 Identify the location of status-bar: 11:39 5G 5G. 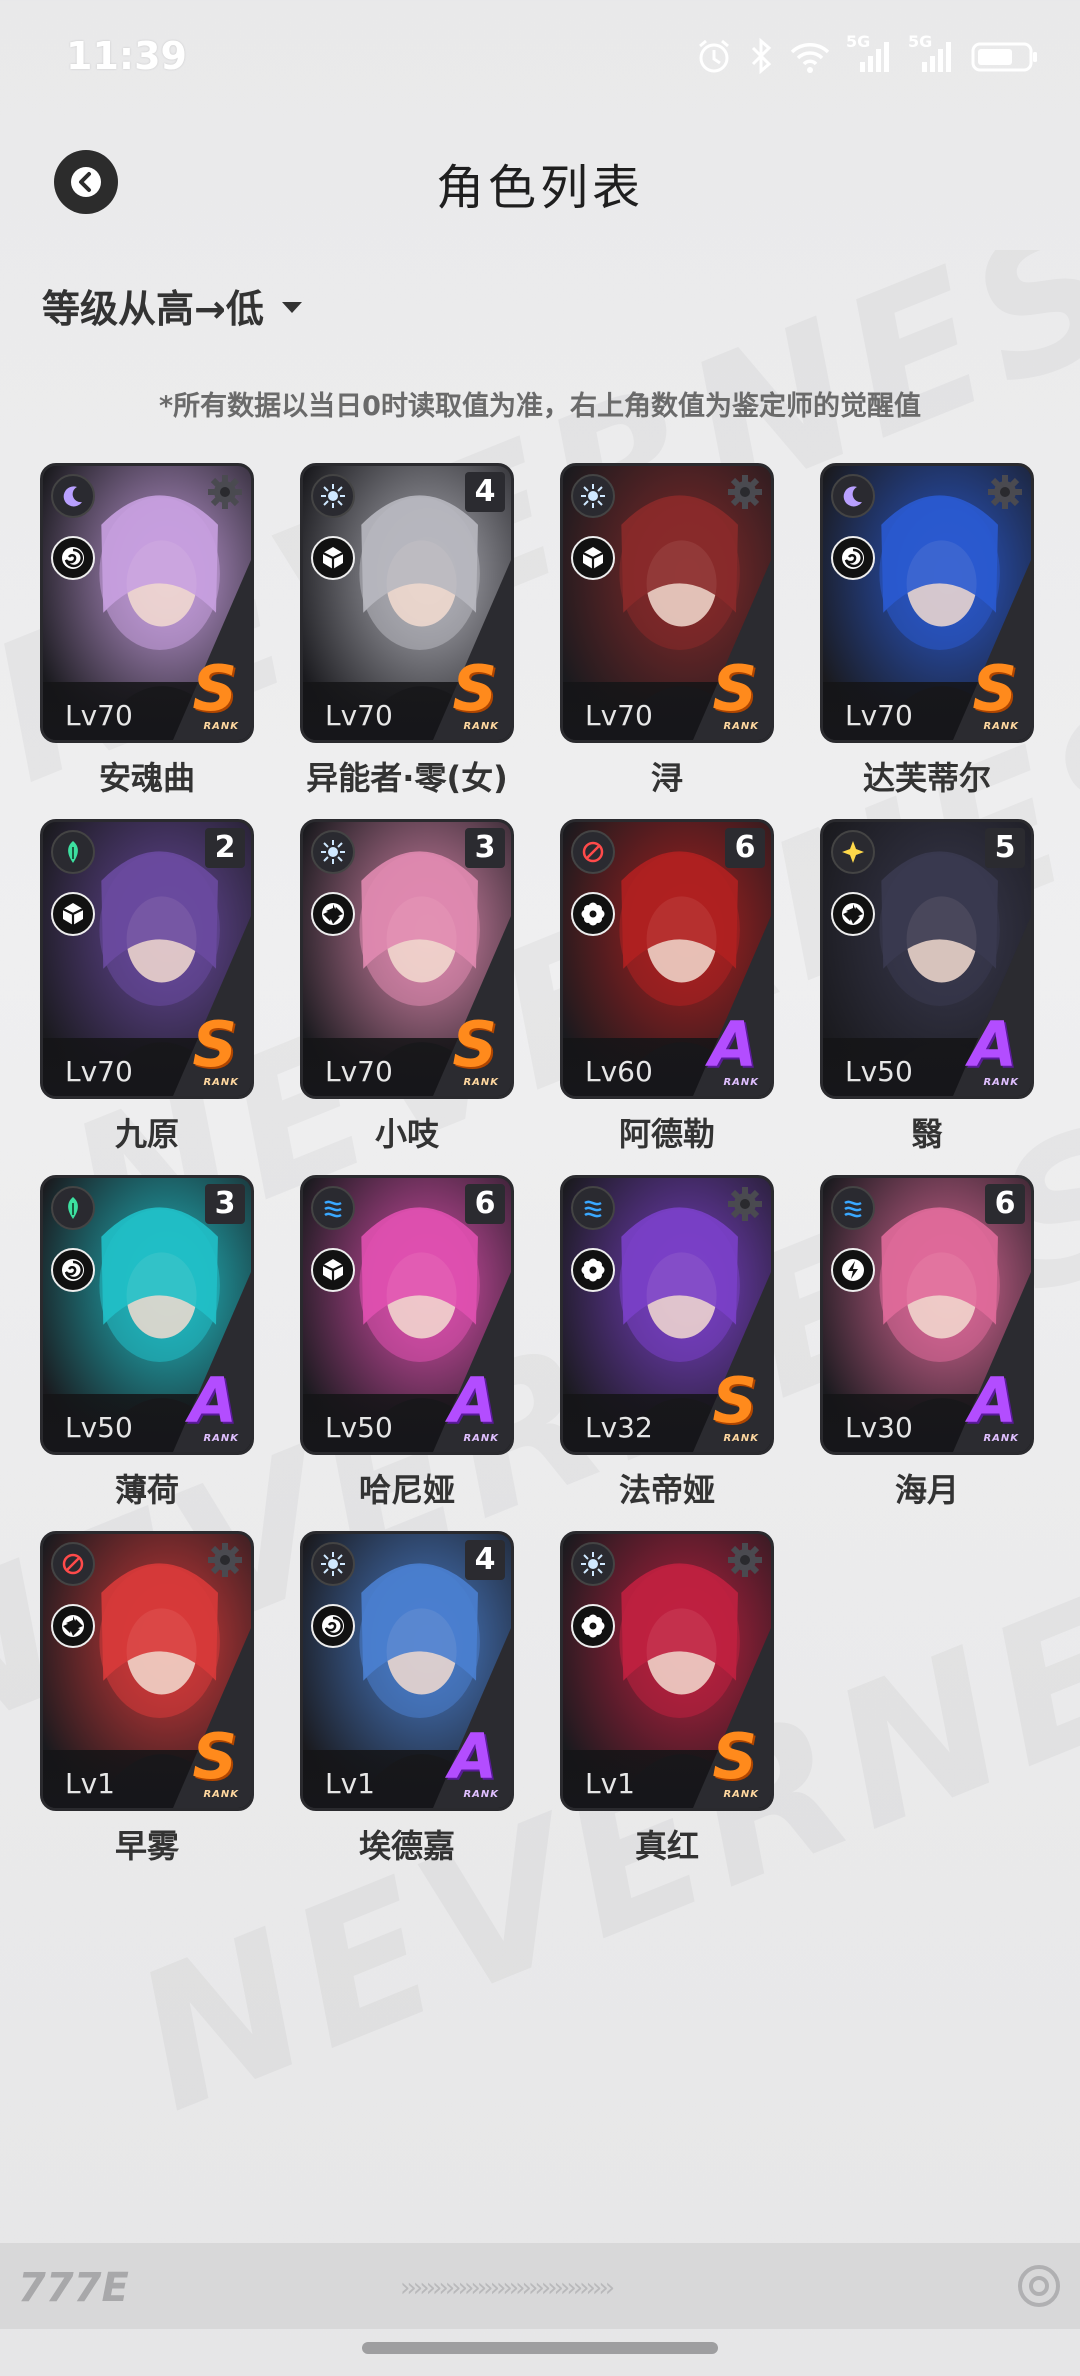
(540, 60).